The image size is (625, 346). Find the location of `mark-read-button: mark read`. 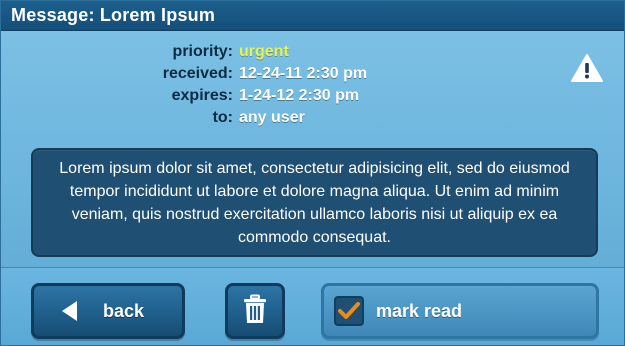

mark-read-button: mark read is located at coordinates (460, 311).